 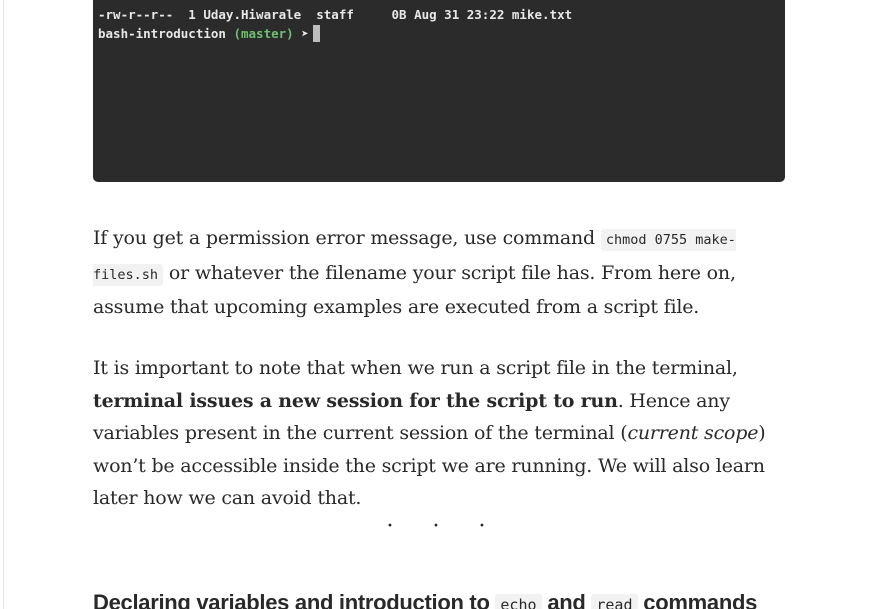 I want to click on inline-code-read: read, so click(x=614, y=601).